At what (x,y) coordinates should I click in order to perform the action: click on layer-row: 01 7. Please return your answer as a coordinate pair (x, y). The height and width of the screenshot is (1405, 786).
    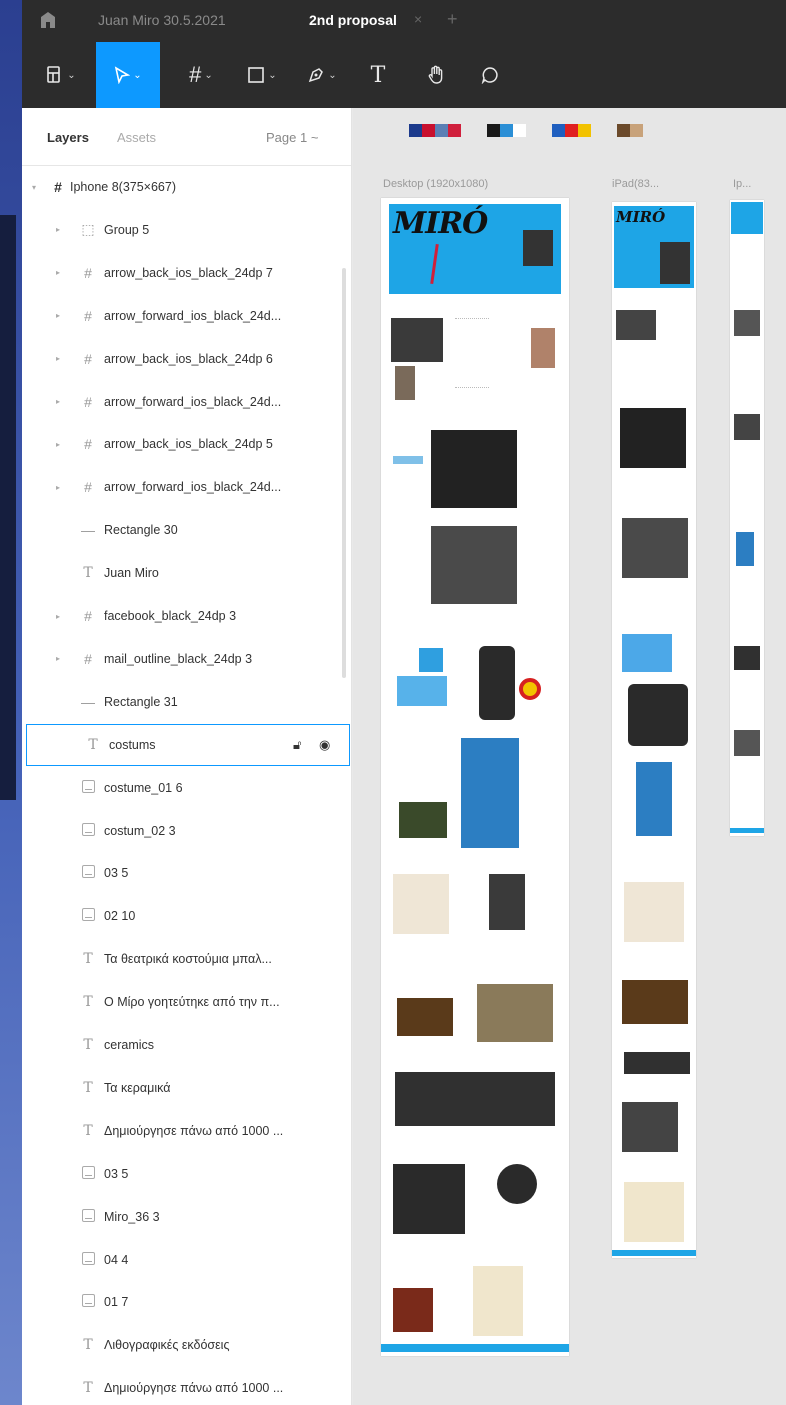
    Looking at the image, I should click on (187, 1302).